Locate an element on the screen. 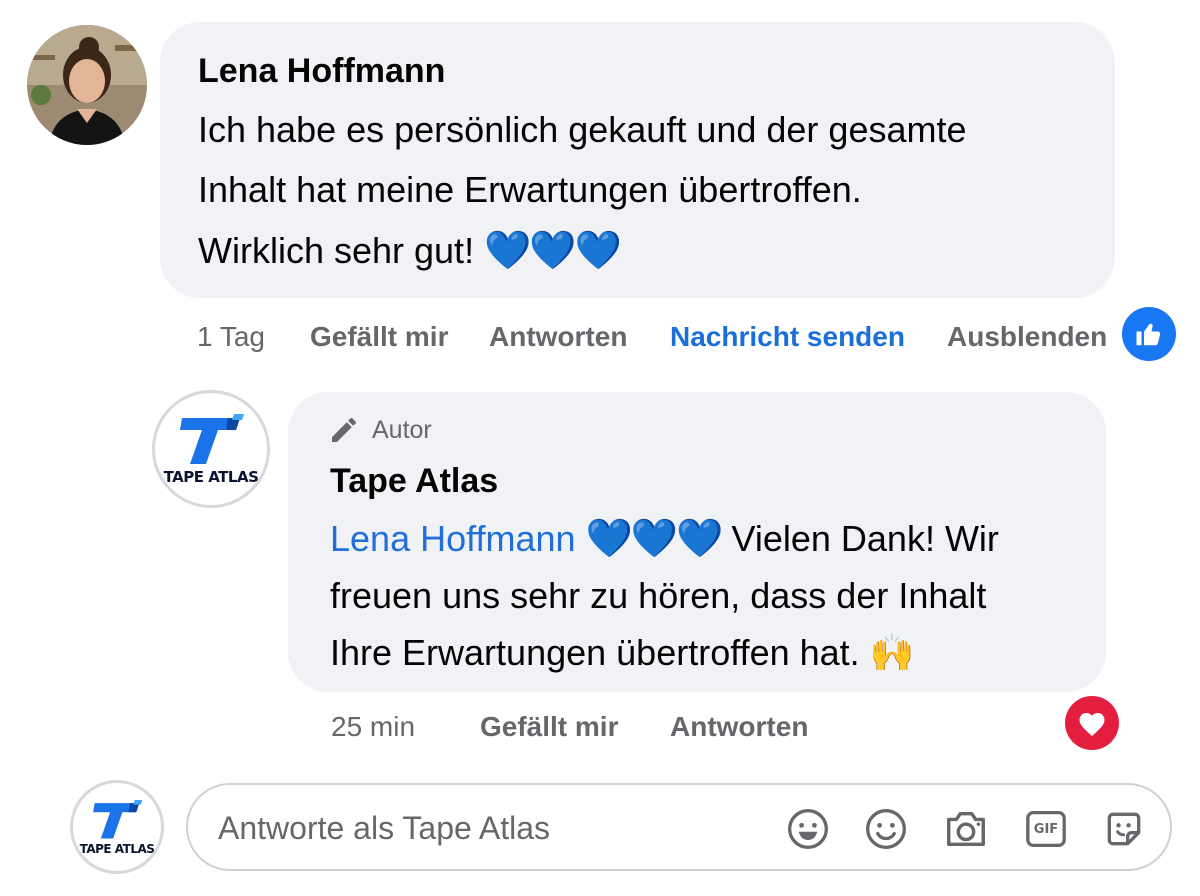 The image size is (1200, 896). reply-line-3-text: Ihre Erwartungen übertroffen hat. is located at coordinates (595, 652).